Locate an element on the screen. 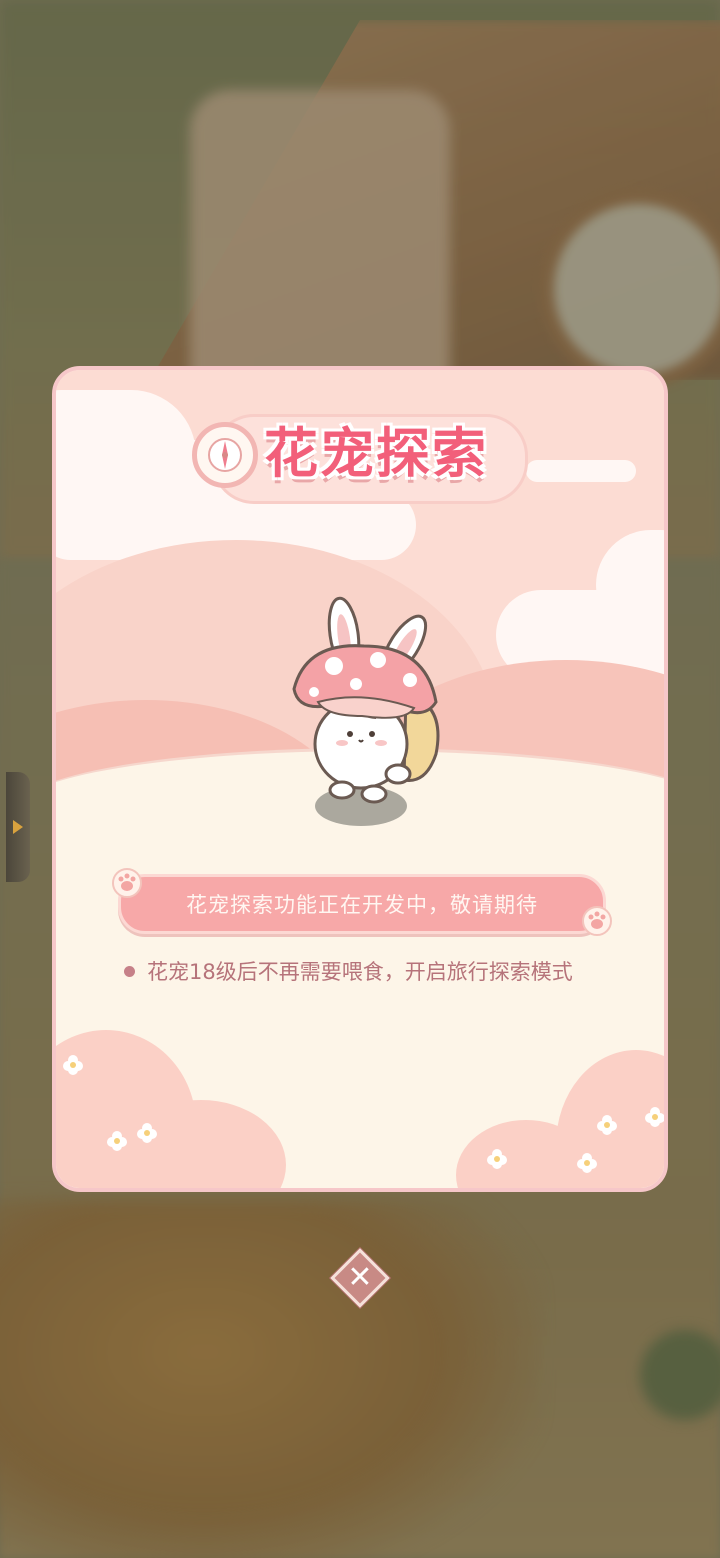  close-icon: ✕ is located at coordinates (360, 1277).